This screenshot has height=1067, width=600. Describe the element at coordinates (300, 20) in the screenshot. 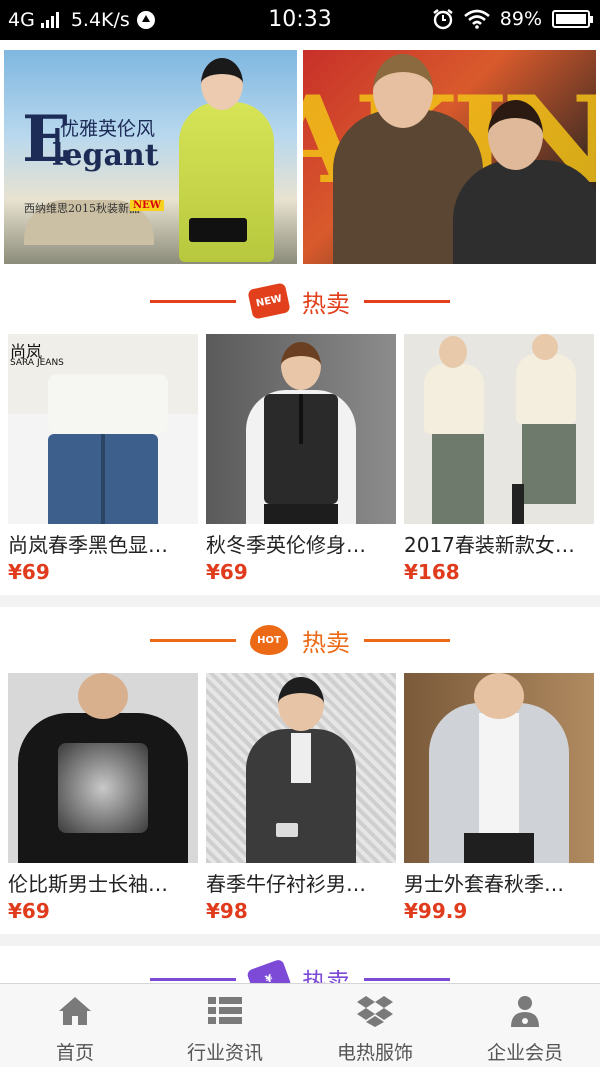

I see `status-bar: 4G 5.4K/s 10:33 89%` at that location.